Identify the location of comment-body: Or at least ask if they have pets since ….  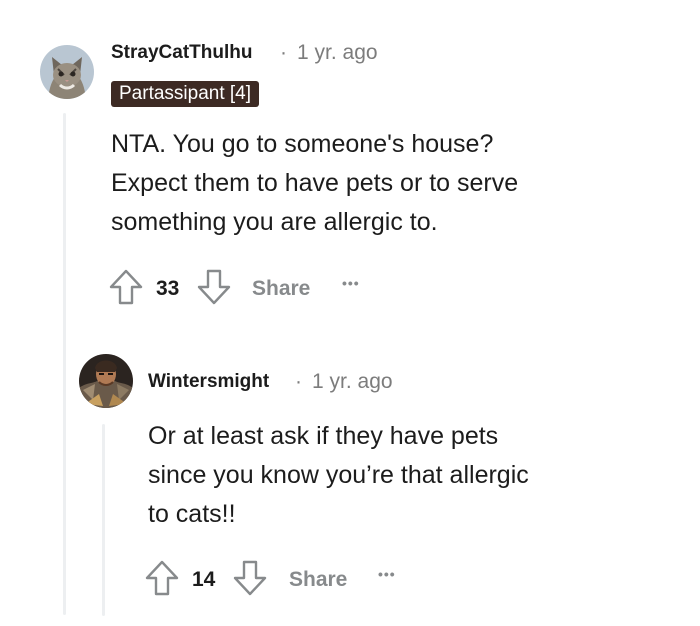
(338, 475).